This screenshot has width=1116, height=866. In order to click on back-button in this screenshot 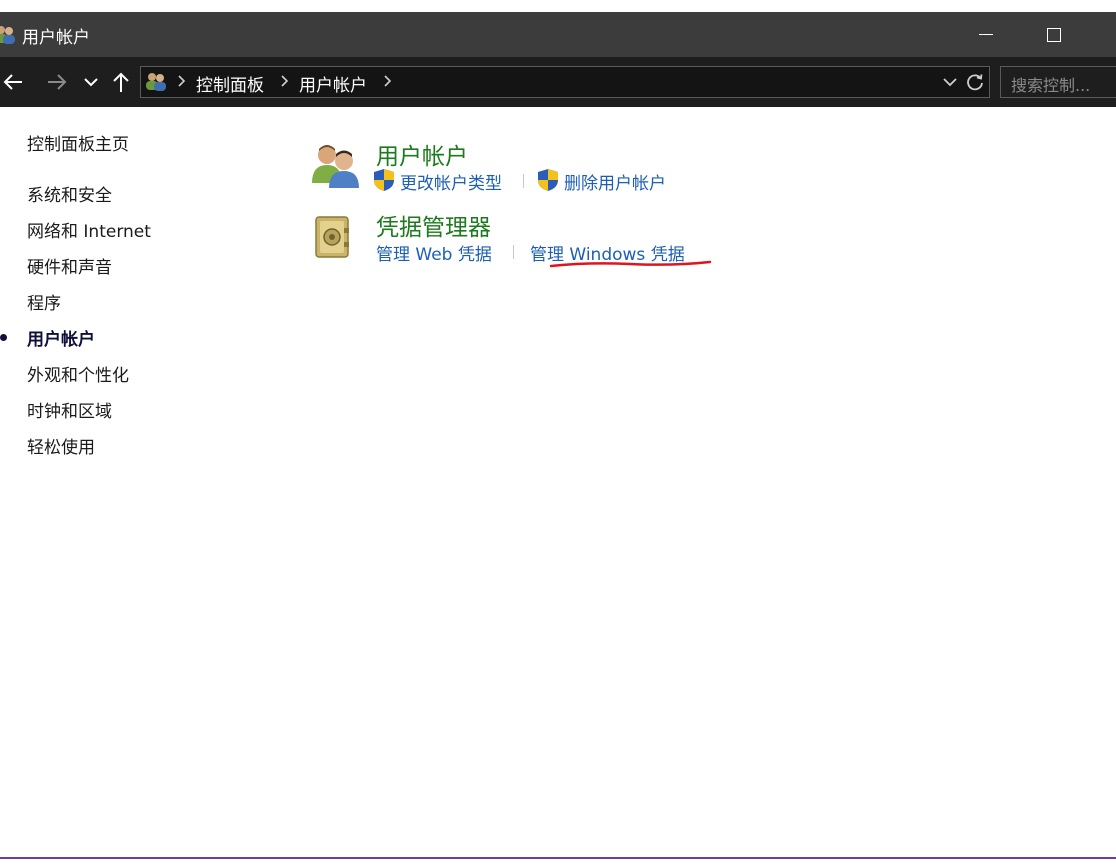, I will do `click(13, 82)`.